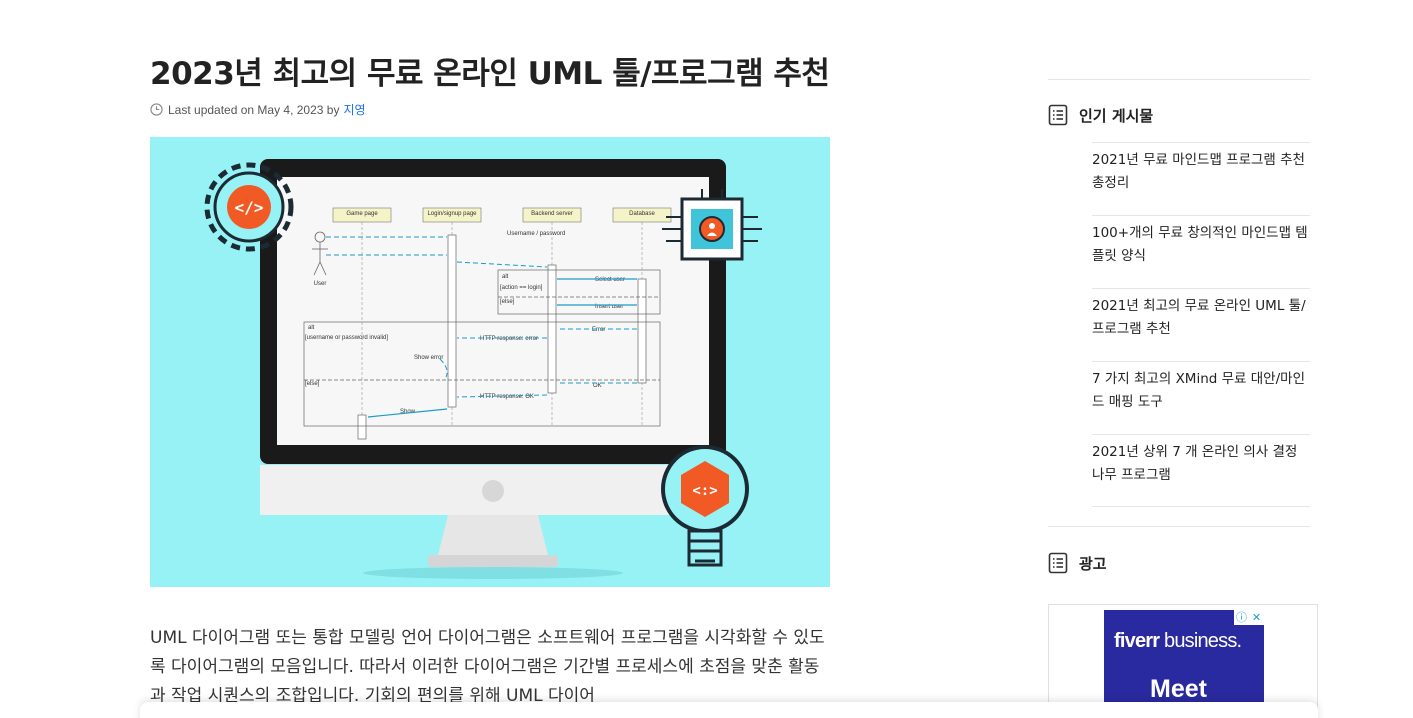  Describe the element at coordinates (1256, 617) in the screenshot. I see `ad-close-icon: ✕` at that location.